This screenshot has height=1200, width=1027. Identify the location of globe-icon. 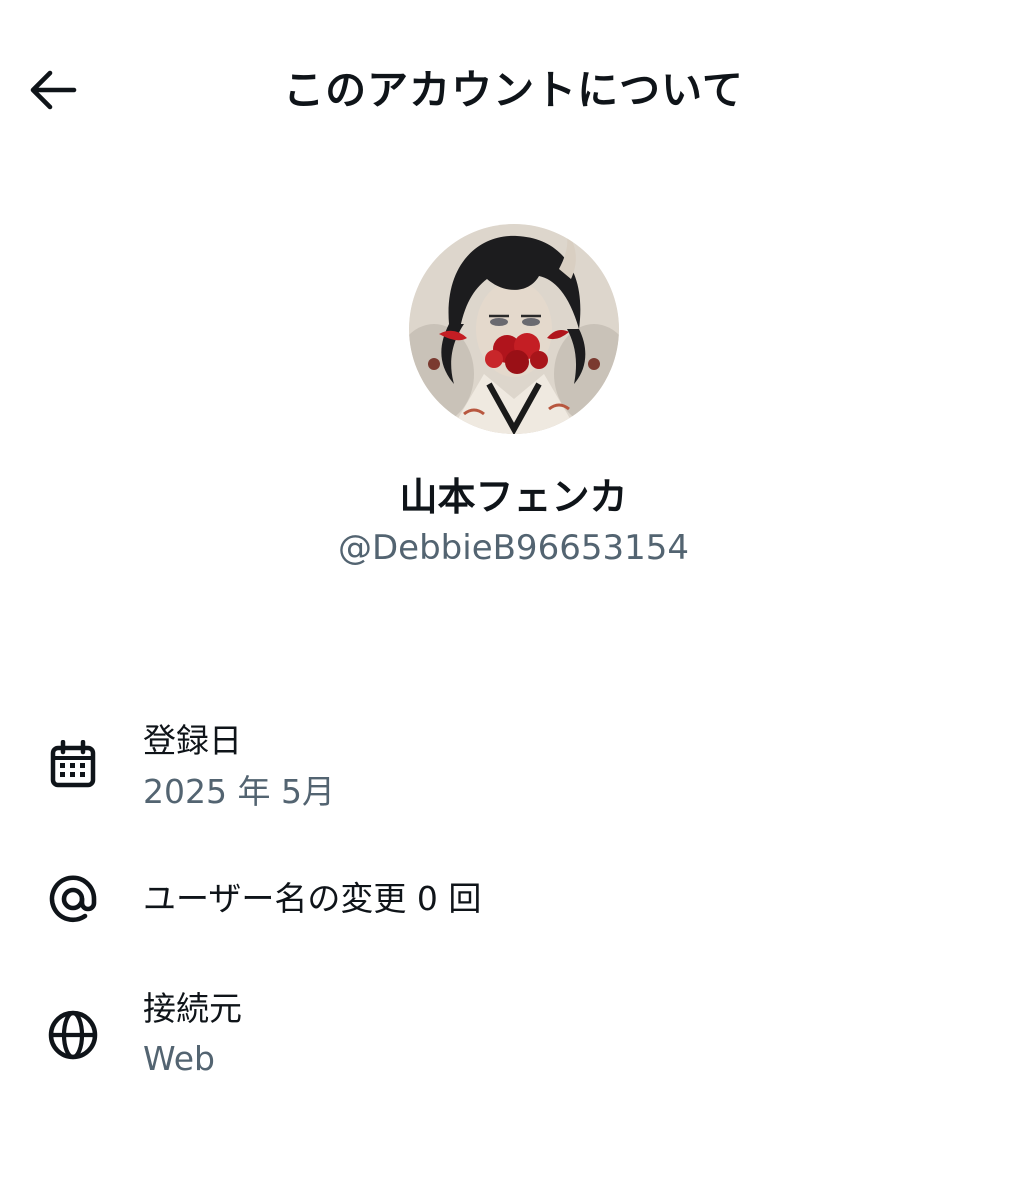
(73, 1035).